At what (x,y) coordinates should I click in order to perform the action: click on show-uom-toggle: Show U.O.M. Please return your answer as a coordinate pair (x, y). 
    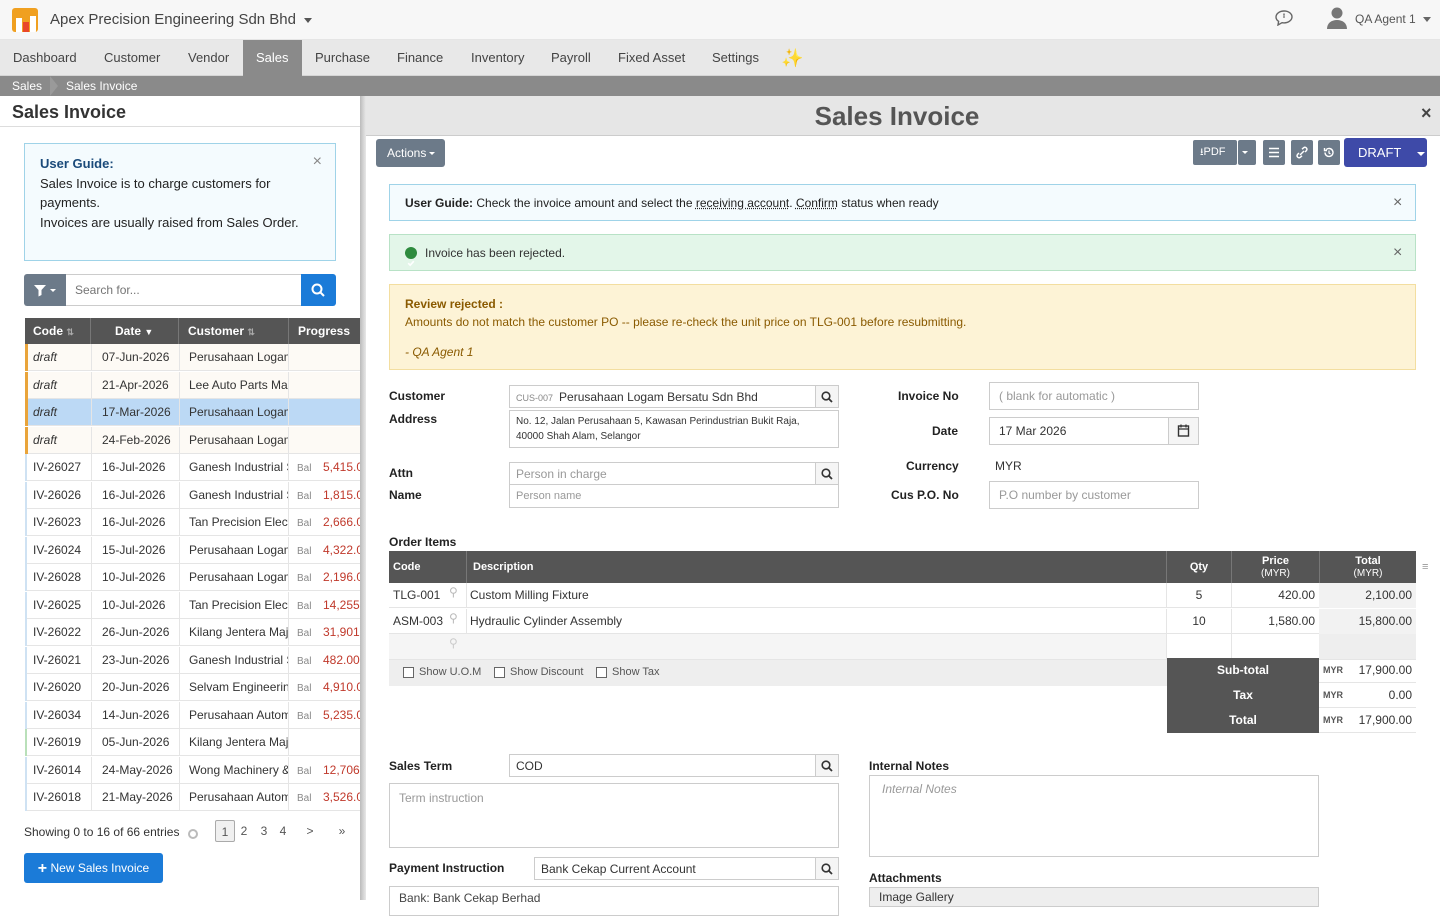
    Looking at the image, I should click on (442, 672).